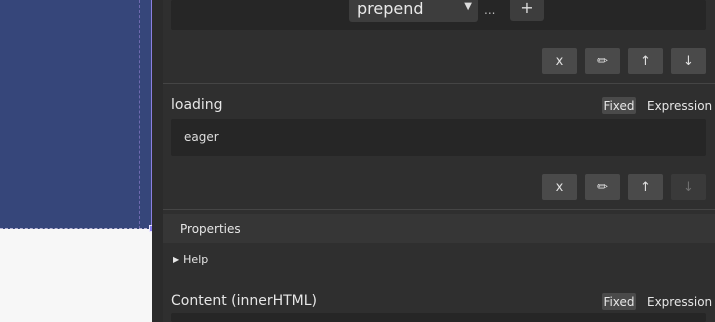 This screenshot has width=715, height=322. I want to click on attribute-label: loading, so click(197, 105).